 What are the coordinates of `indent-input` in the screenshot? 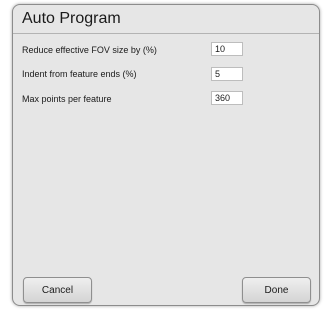 It's located at (227, 74).